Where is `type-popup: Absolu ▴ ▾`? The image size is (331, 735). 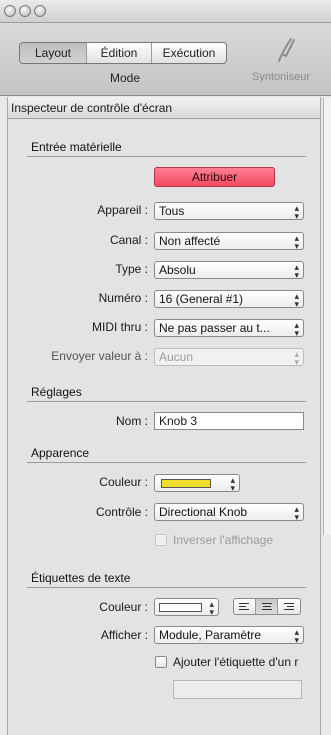 type-popup: Absolu ▴ ▾ is located at coordinates (229, 270).